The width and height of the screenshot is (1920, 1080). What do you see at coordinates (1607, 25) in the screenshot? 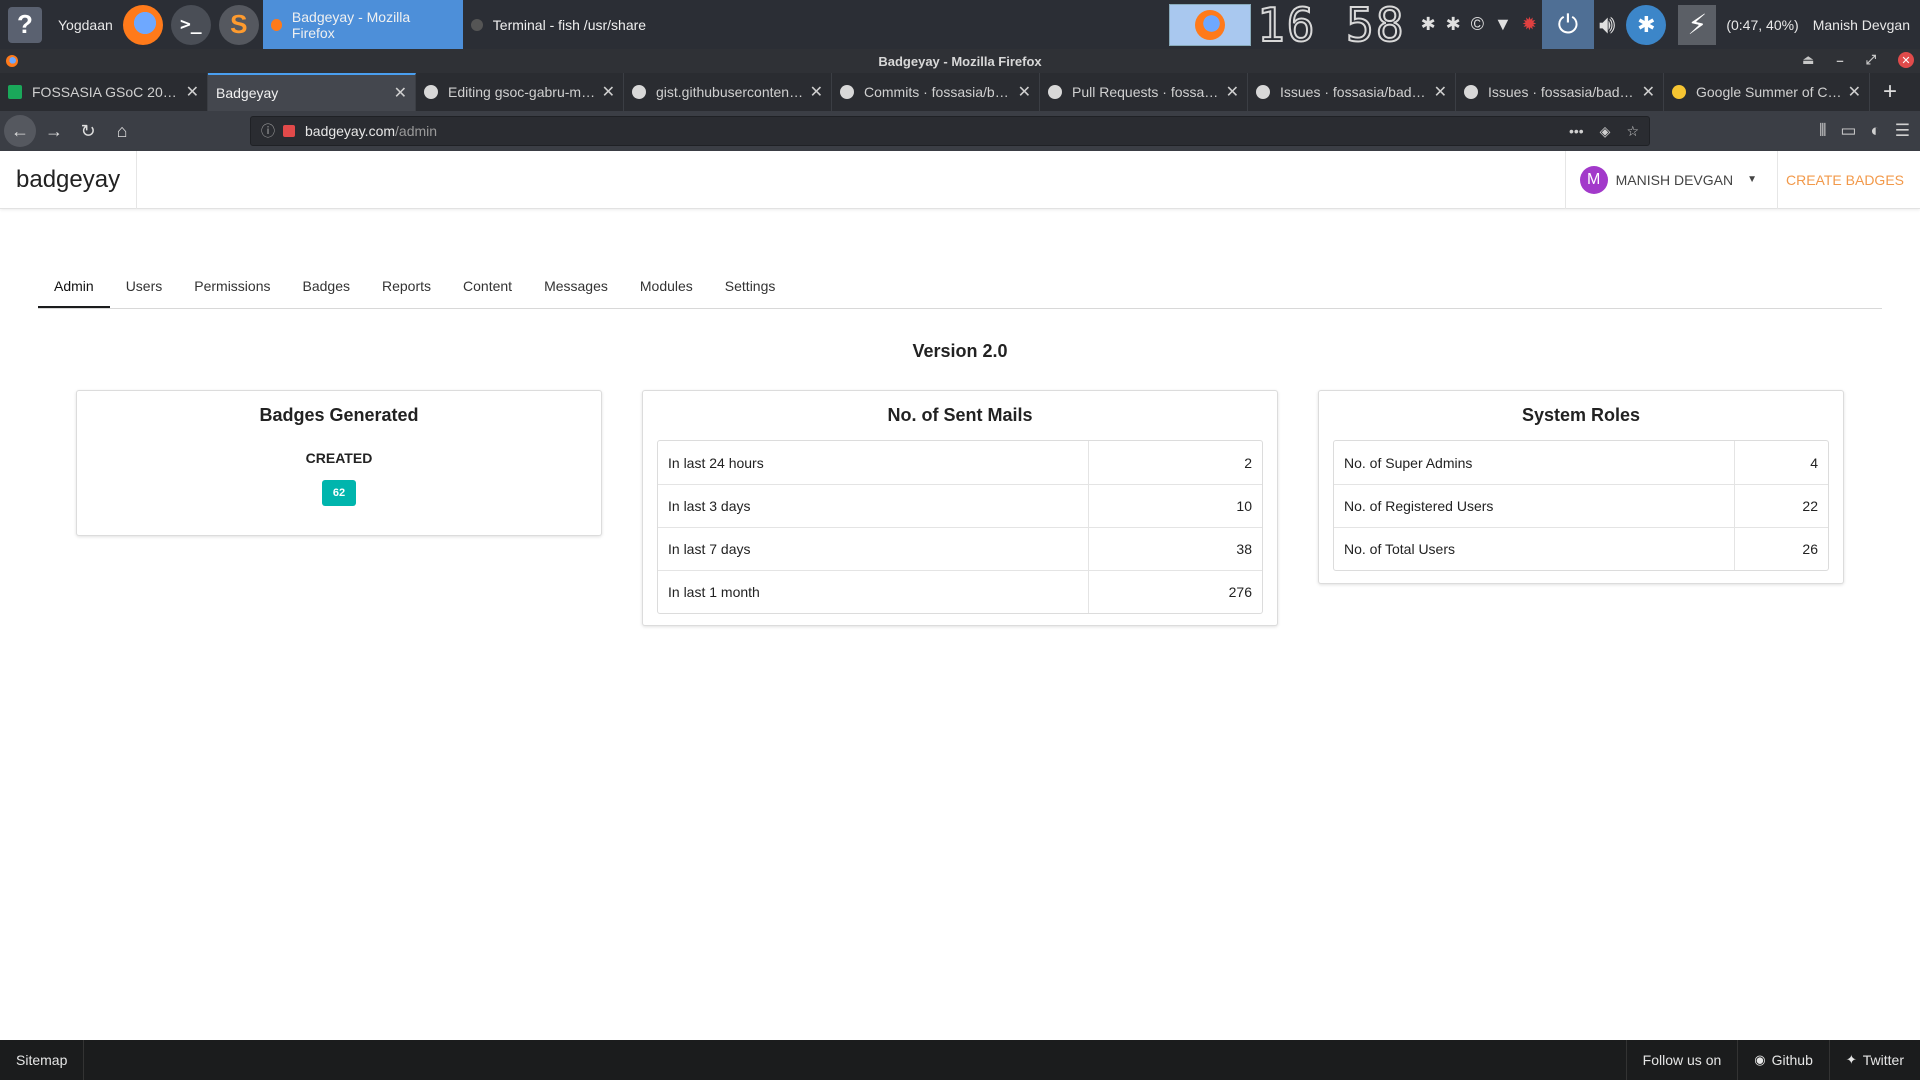
I see `volume-icon: 🔊︎` at bounding box center [1607, 25].